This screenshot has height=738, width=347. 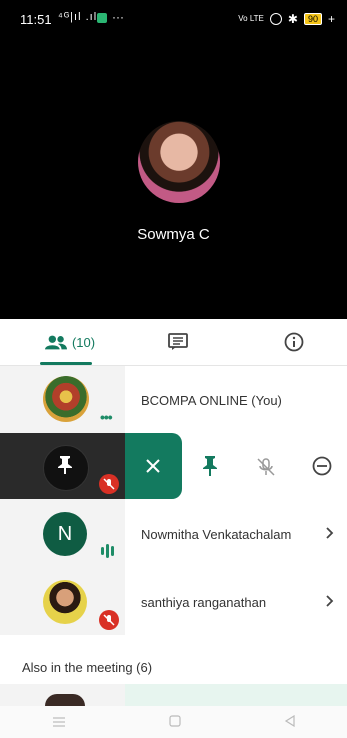 What do you see at coordinates (290, 722) in the screenshot?
I see `back-icon` at bounding box center [290, 722].